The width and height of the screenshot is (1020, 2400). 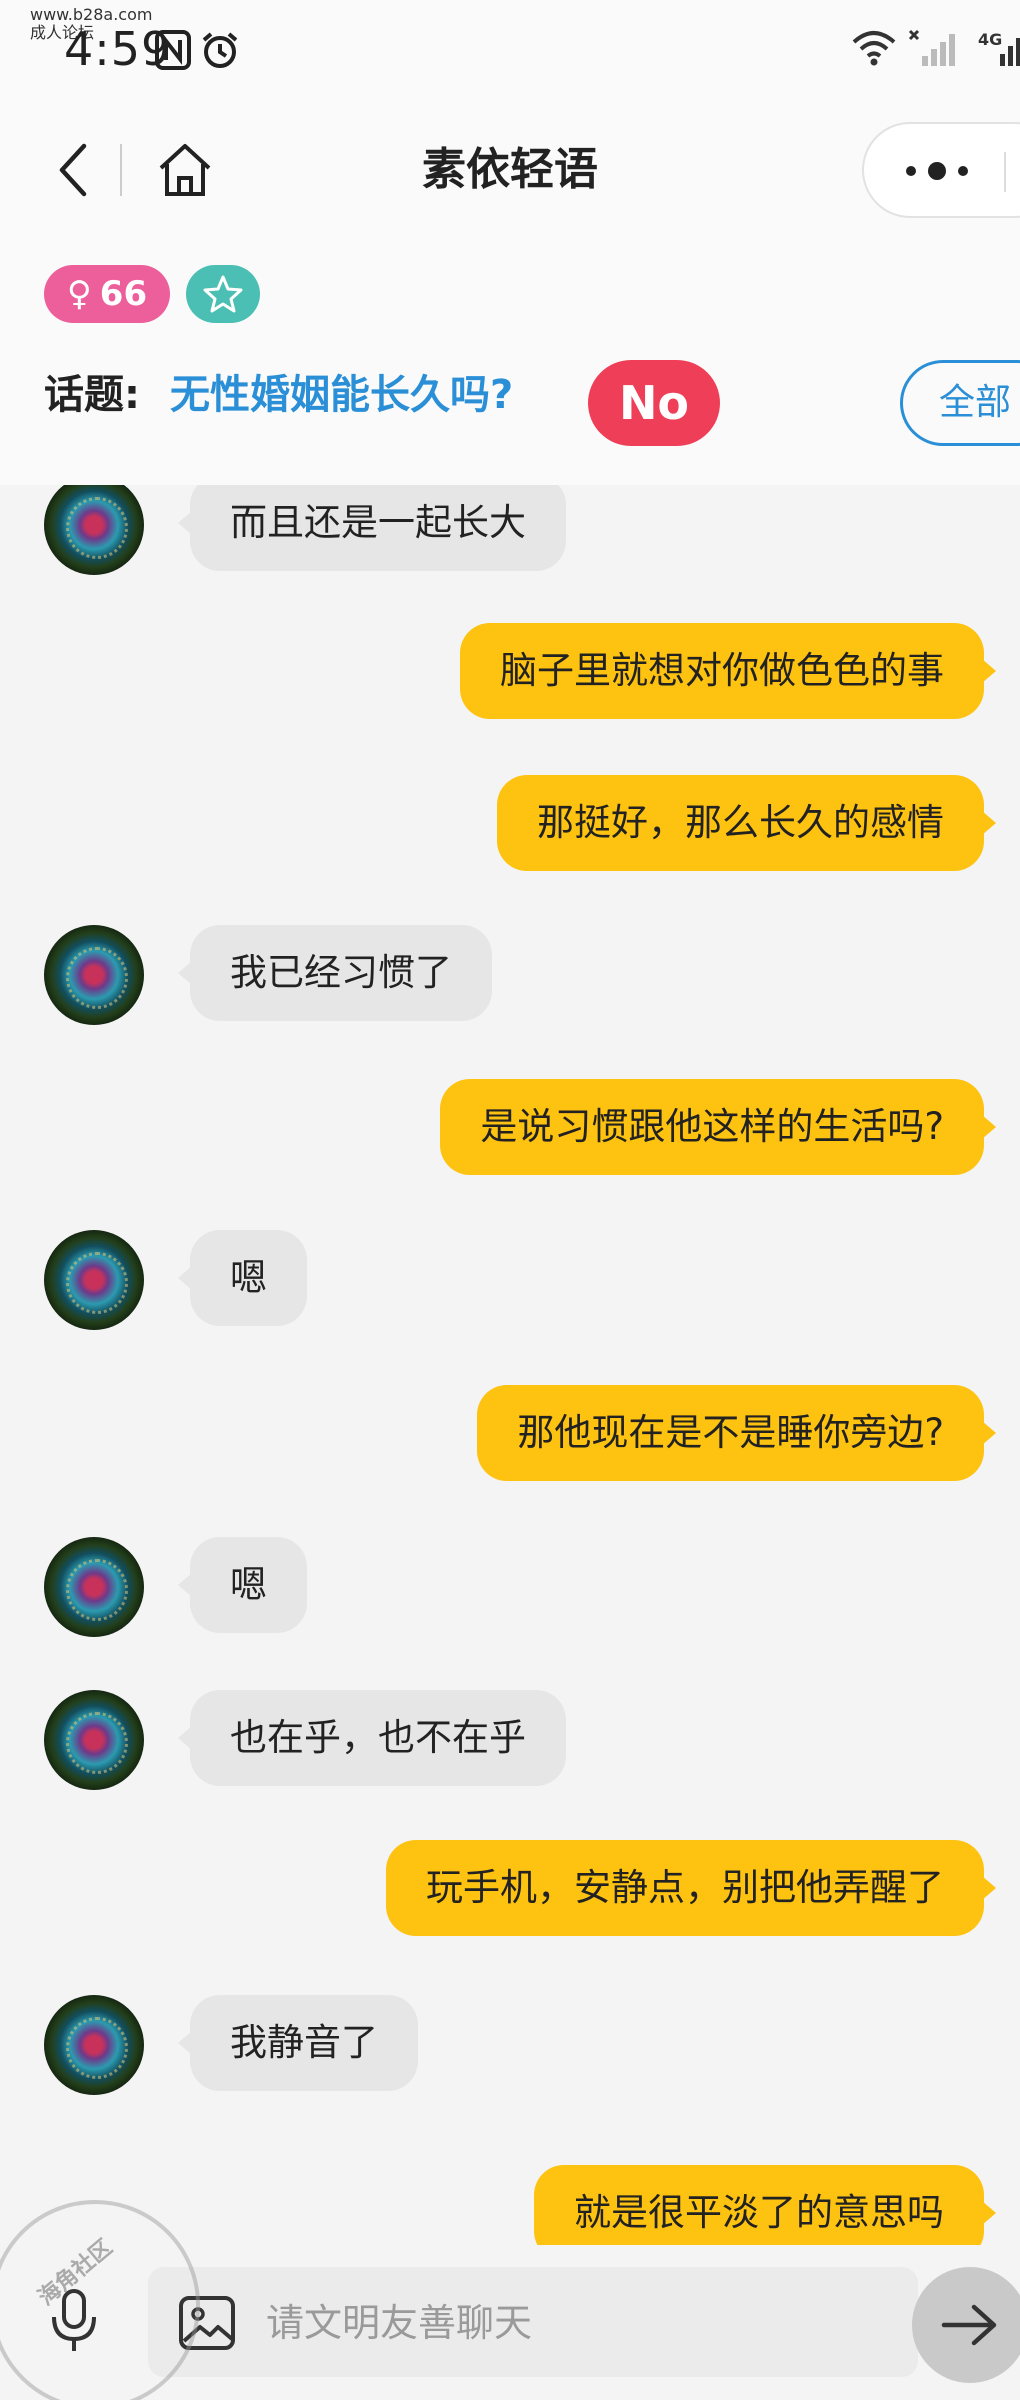 What do you see at coordinates (173, 50) in the screenshot?
I see `nfc-icon` at bounding box center [173, 50].